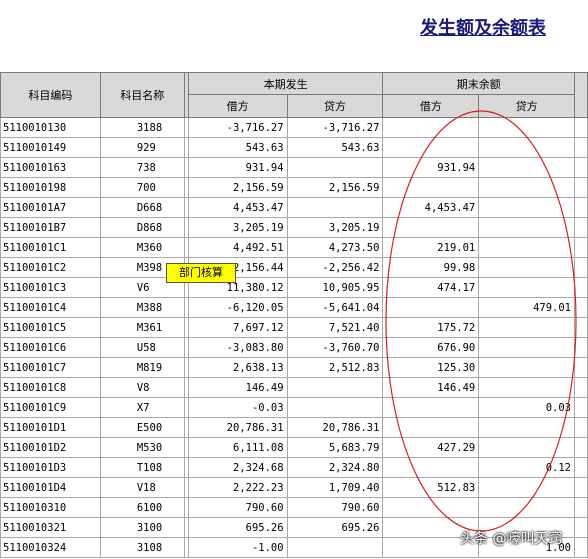 This screenshot has height=559, width=588. What do you see at coordinates (511, 539) in the screenshot?
I see `watermark: 头条 @嚎叫天窍` at bounding box center [511, 539].